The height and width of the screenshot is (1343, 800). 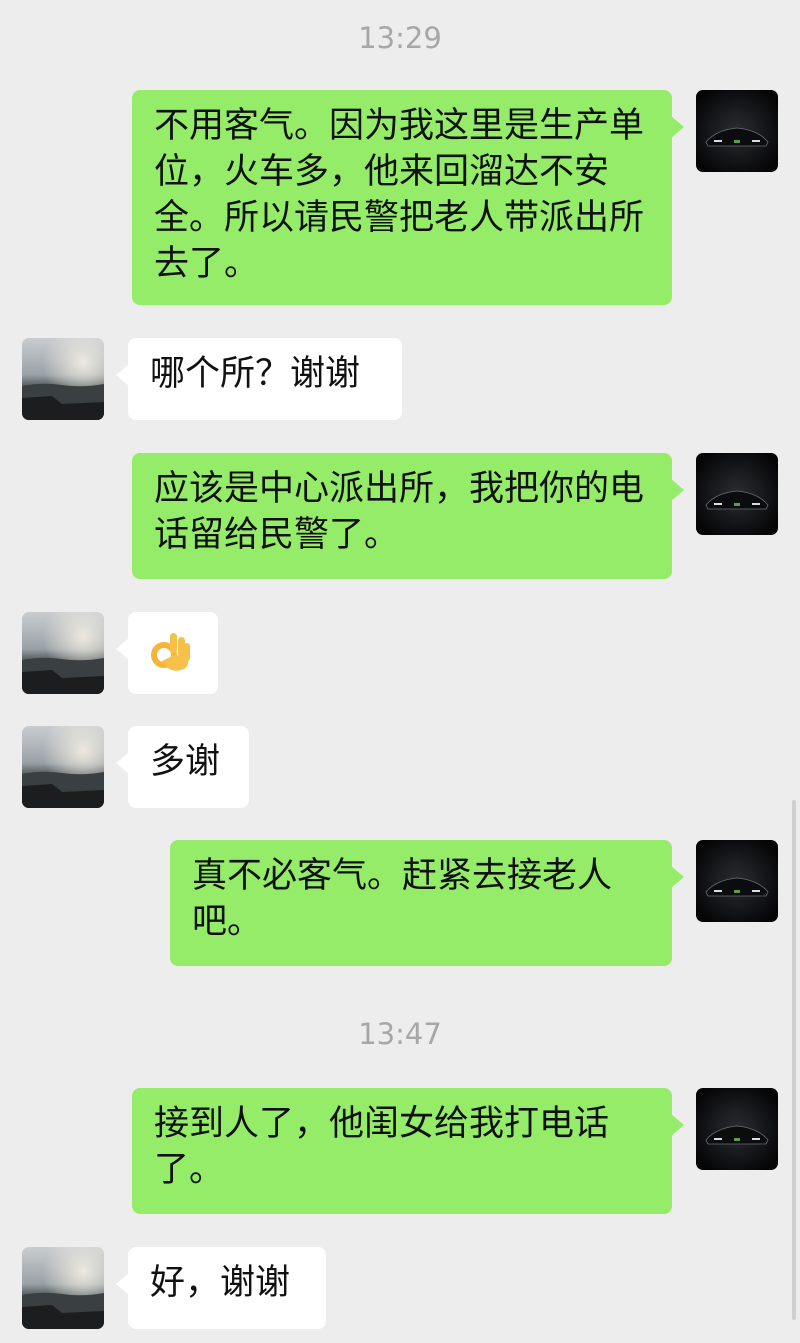 I want to click on message-text: 多谢, so click(x=185, y=762).